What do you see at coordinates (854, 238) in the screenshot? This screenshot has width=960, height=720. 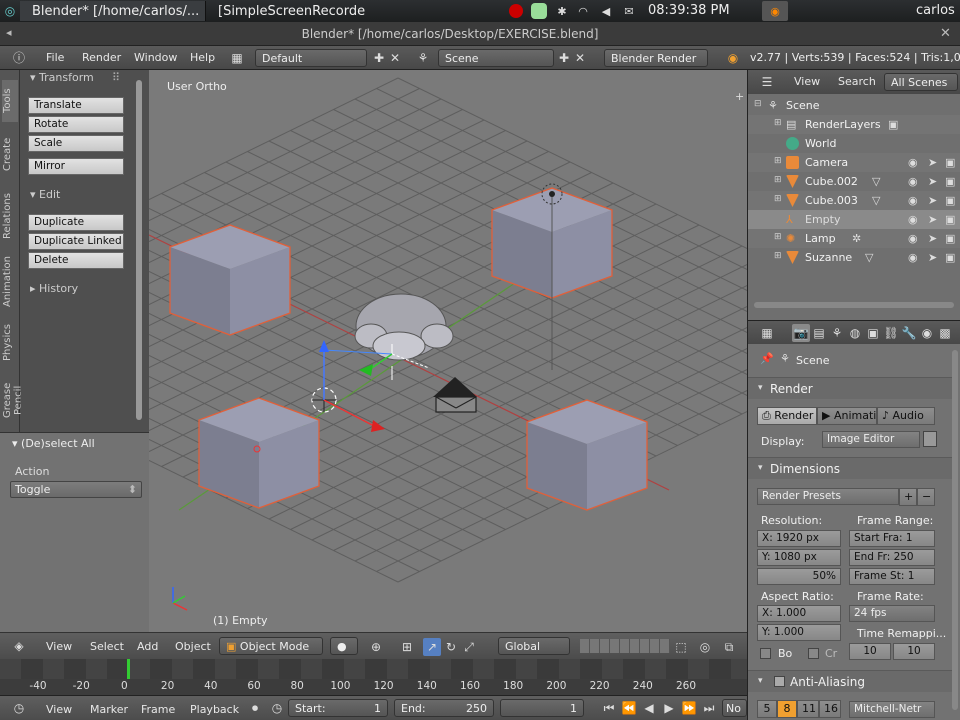 I see `outliner-row-lamp: ⊞ ✺ Lamp ✲ ◉ ➤ ▣` at bounding box center [854, 238].